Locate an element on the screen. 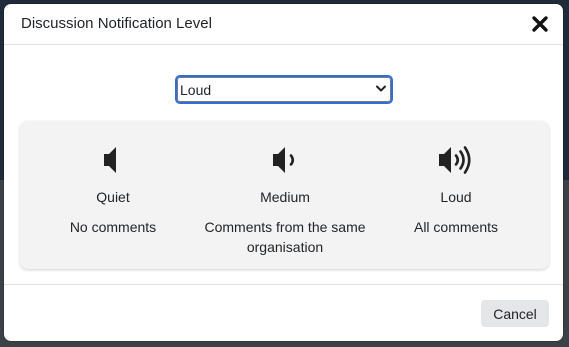 This screenshot has width=569, height=347. level-description: All comments is located at coordinates (456, 227).